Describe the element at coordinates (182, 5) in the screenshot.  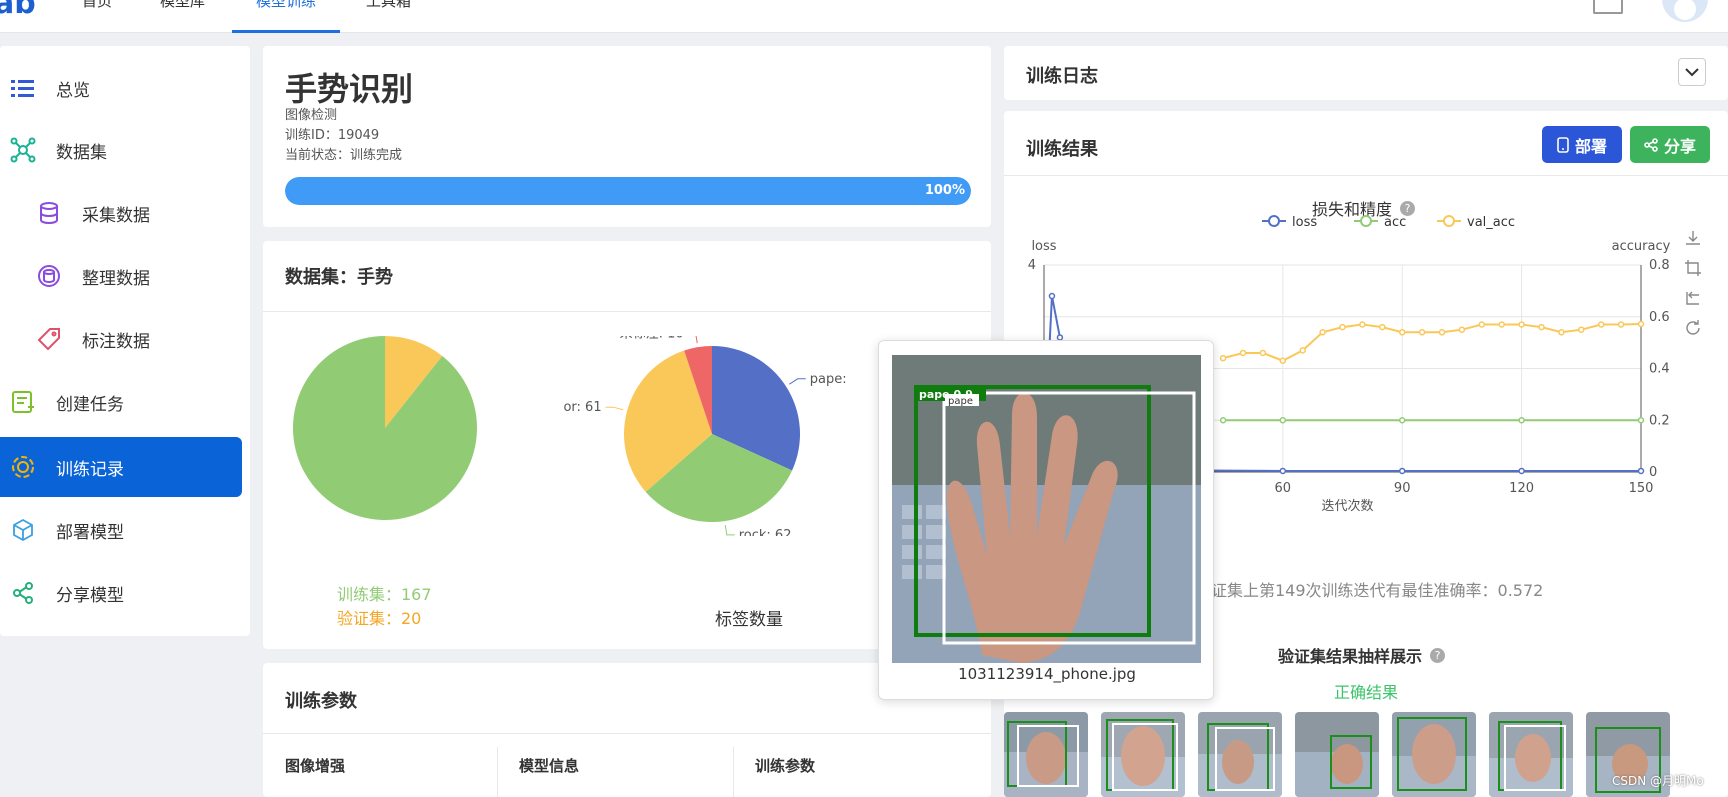
I see `nav-model-library: 模型库` at that location.